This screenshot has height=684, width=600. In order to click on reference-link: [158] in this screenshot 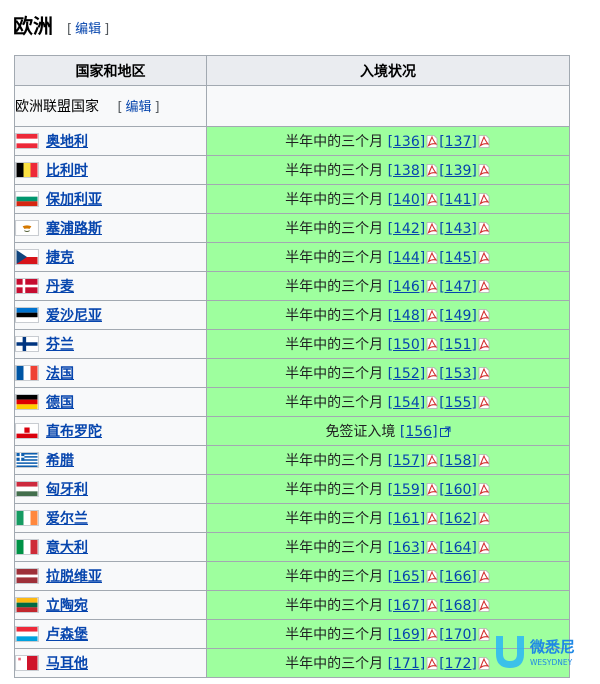, I will do `click(458, 461)`.